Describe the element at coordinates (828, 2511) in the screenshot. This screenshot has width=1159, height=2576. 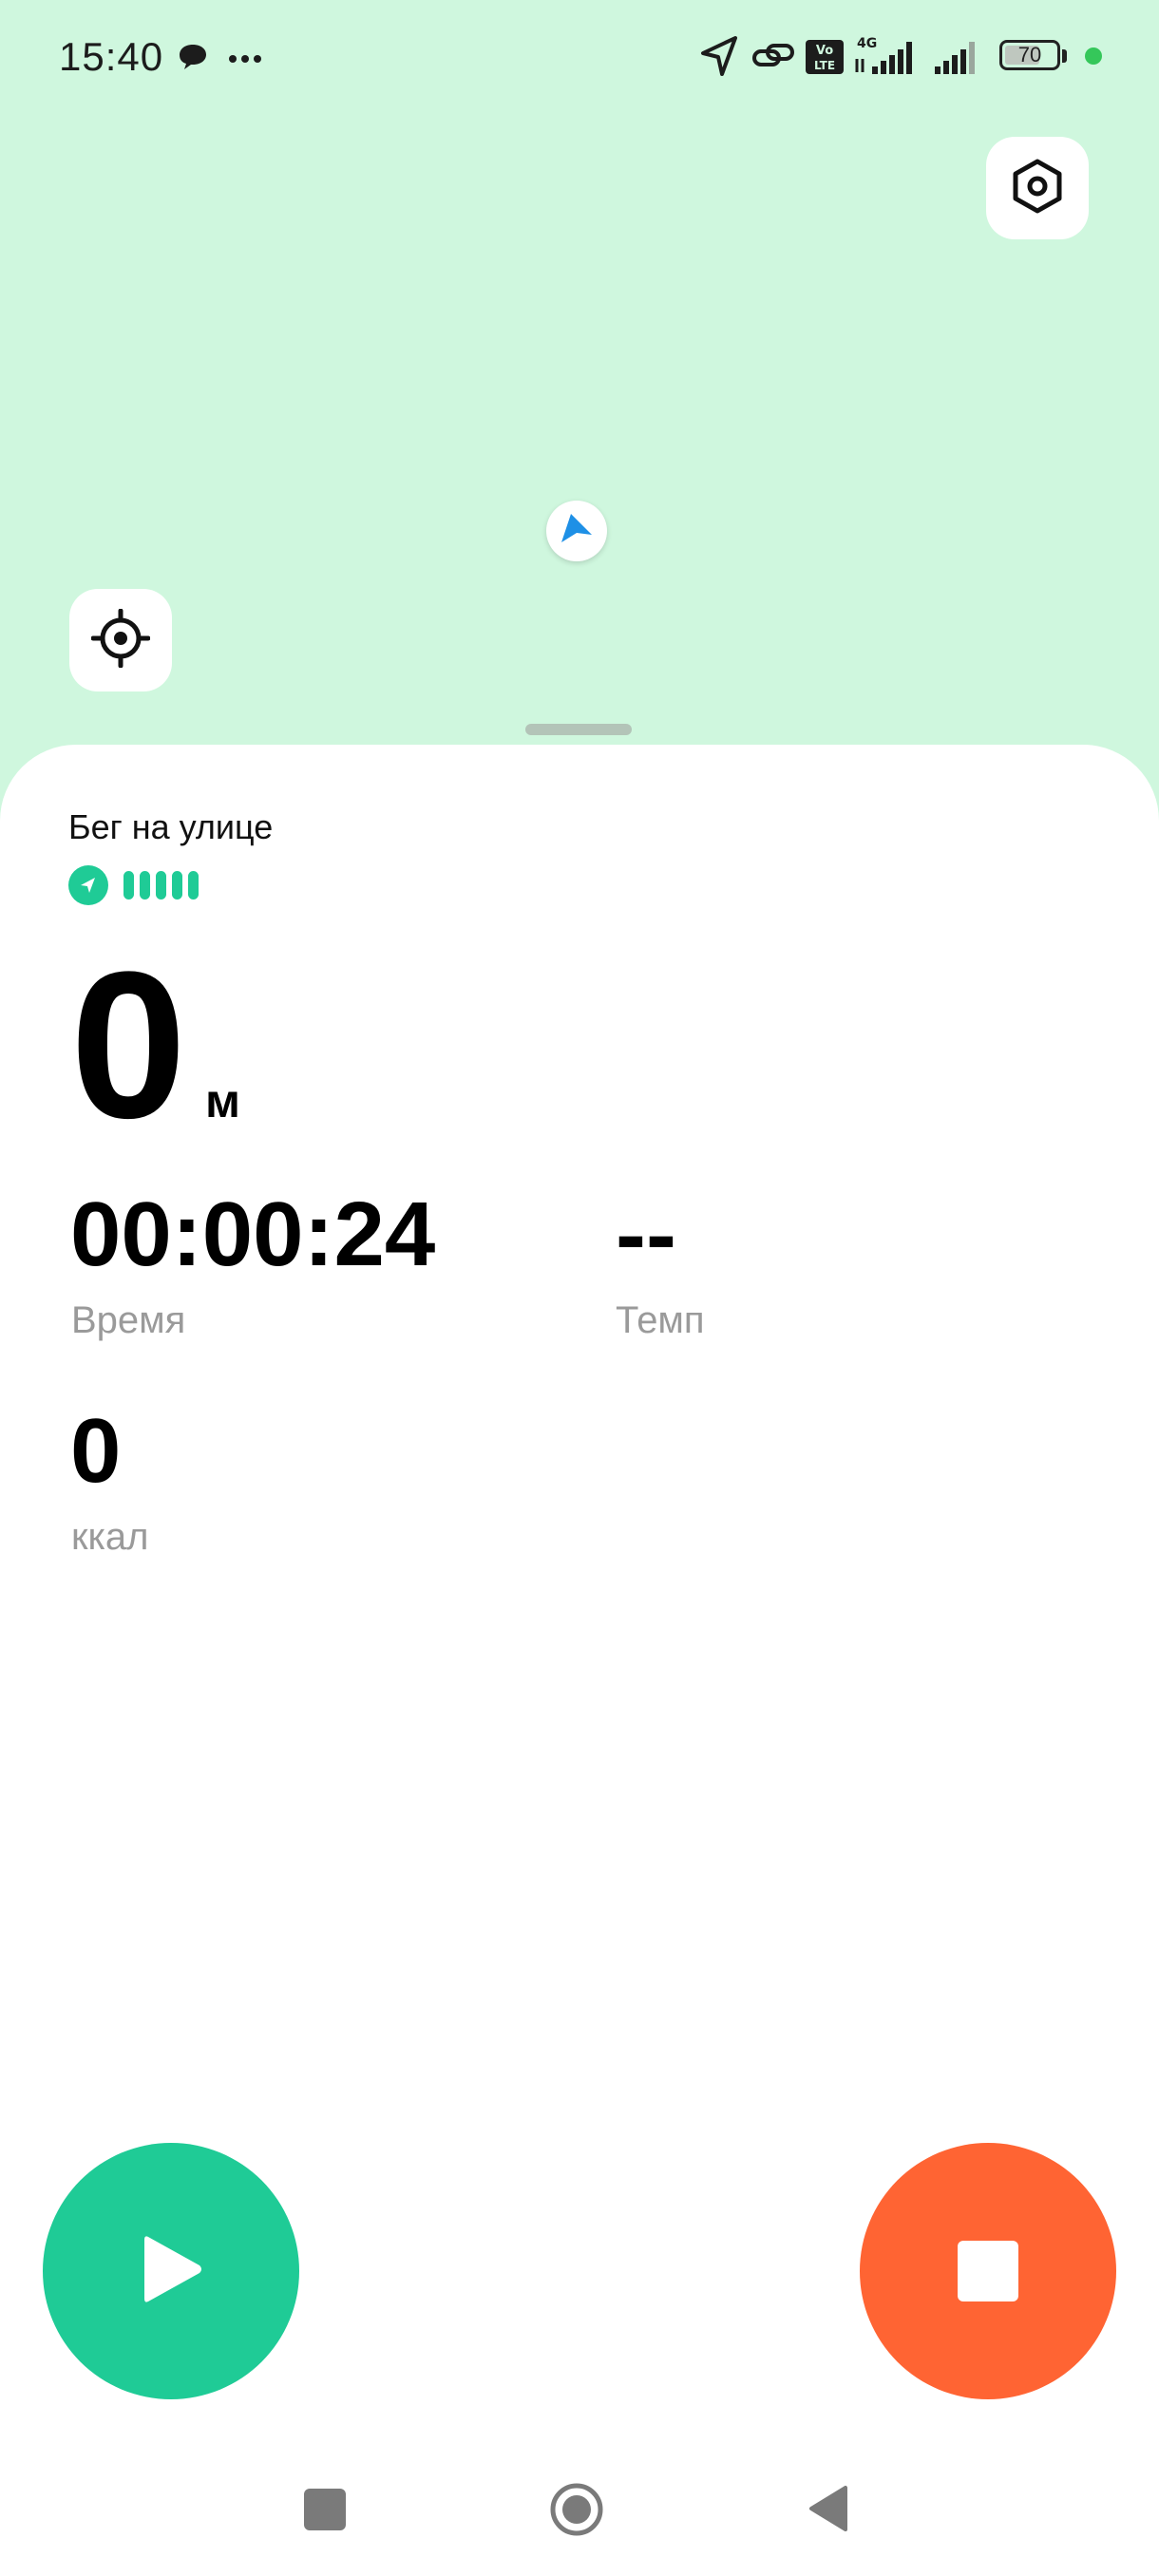
I see `back-triangle-icon` at that location.